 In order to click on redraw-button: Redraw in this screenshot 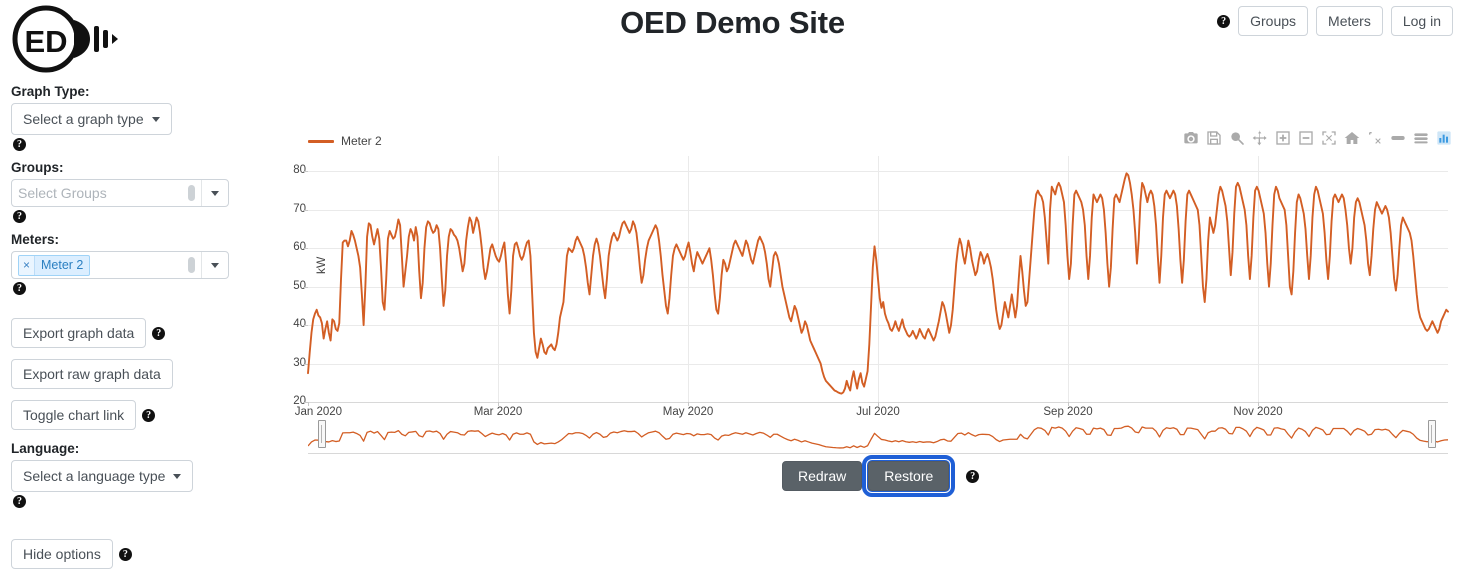, I will do `click(822, 476)`.